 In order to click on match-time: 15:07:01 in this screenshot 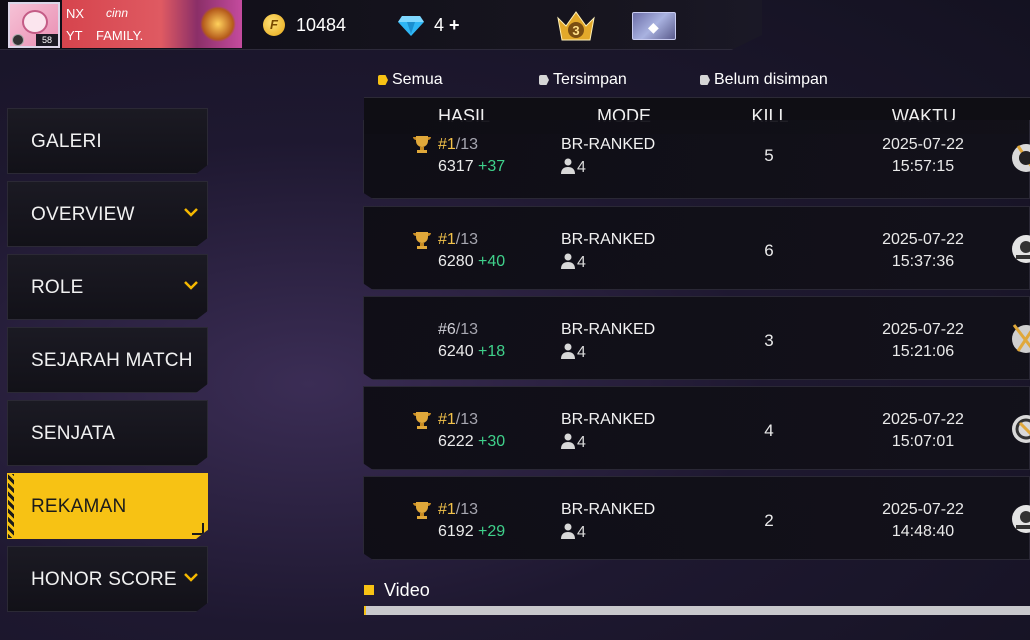, I will do `click(923, 441)`.